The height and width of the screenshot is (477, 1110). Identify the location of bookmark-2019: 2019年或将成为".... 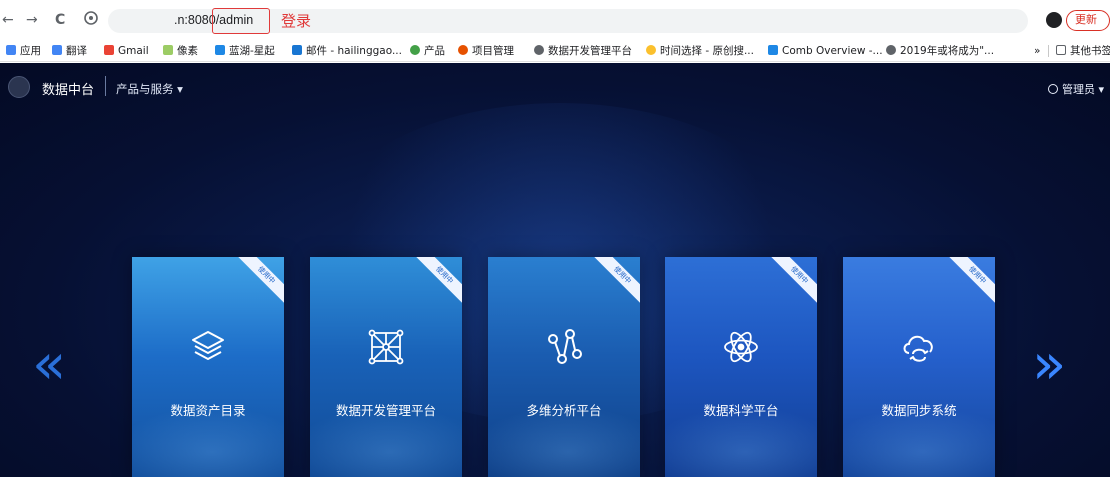
(940, 51).